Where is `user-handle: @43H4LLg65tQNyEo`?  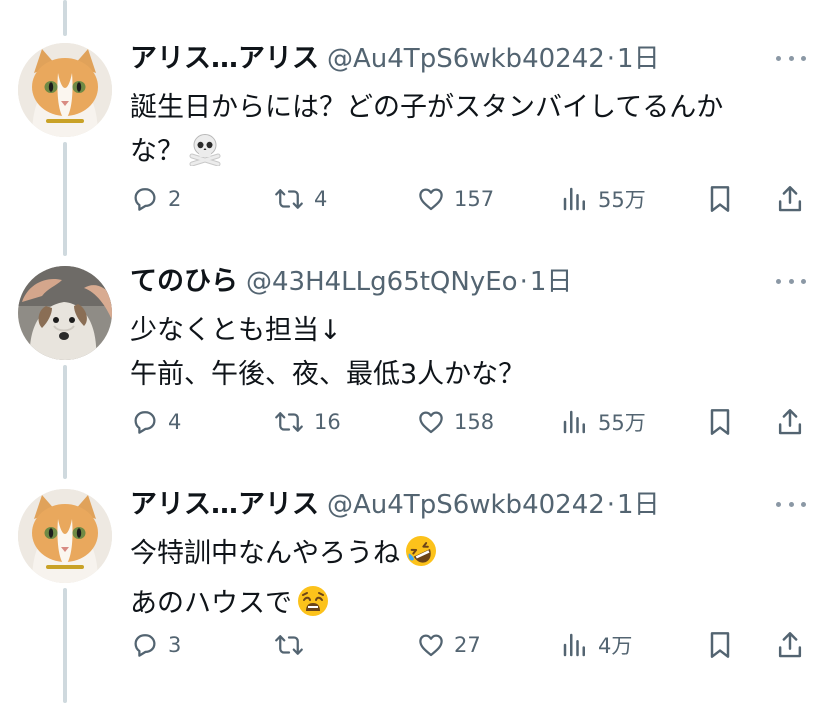
user-handle: @43H4LLg65tQNyEo is located at coordinates (382, 282).